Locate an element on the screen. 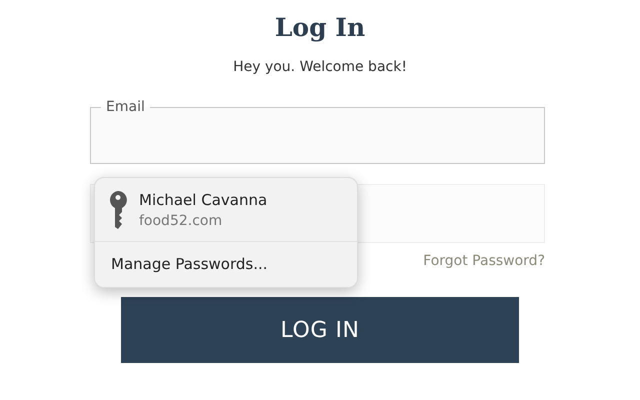  account-name: Michael Cavanna is located at coordinates (203, 200).